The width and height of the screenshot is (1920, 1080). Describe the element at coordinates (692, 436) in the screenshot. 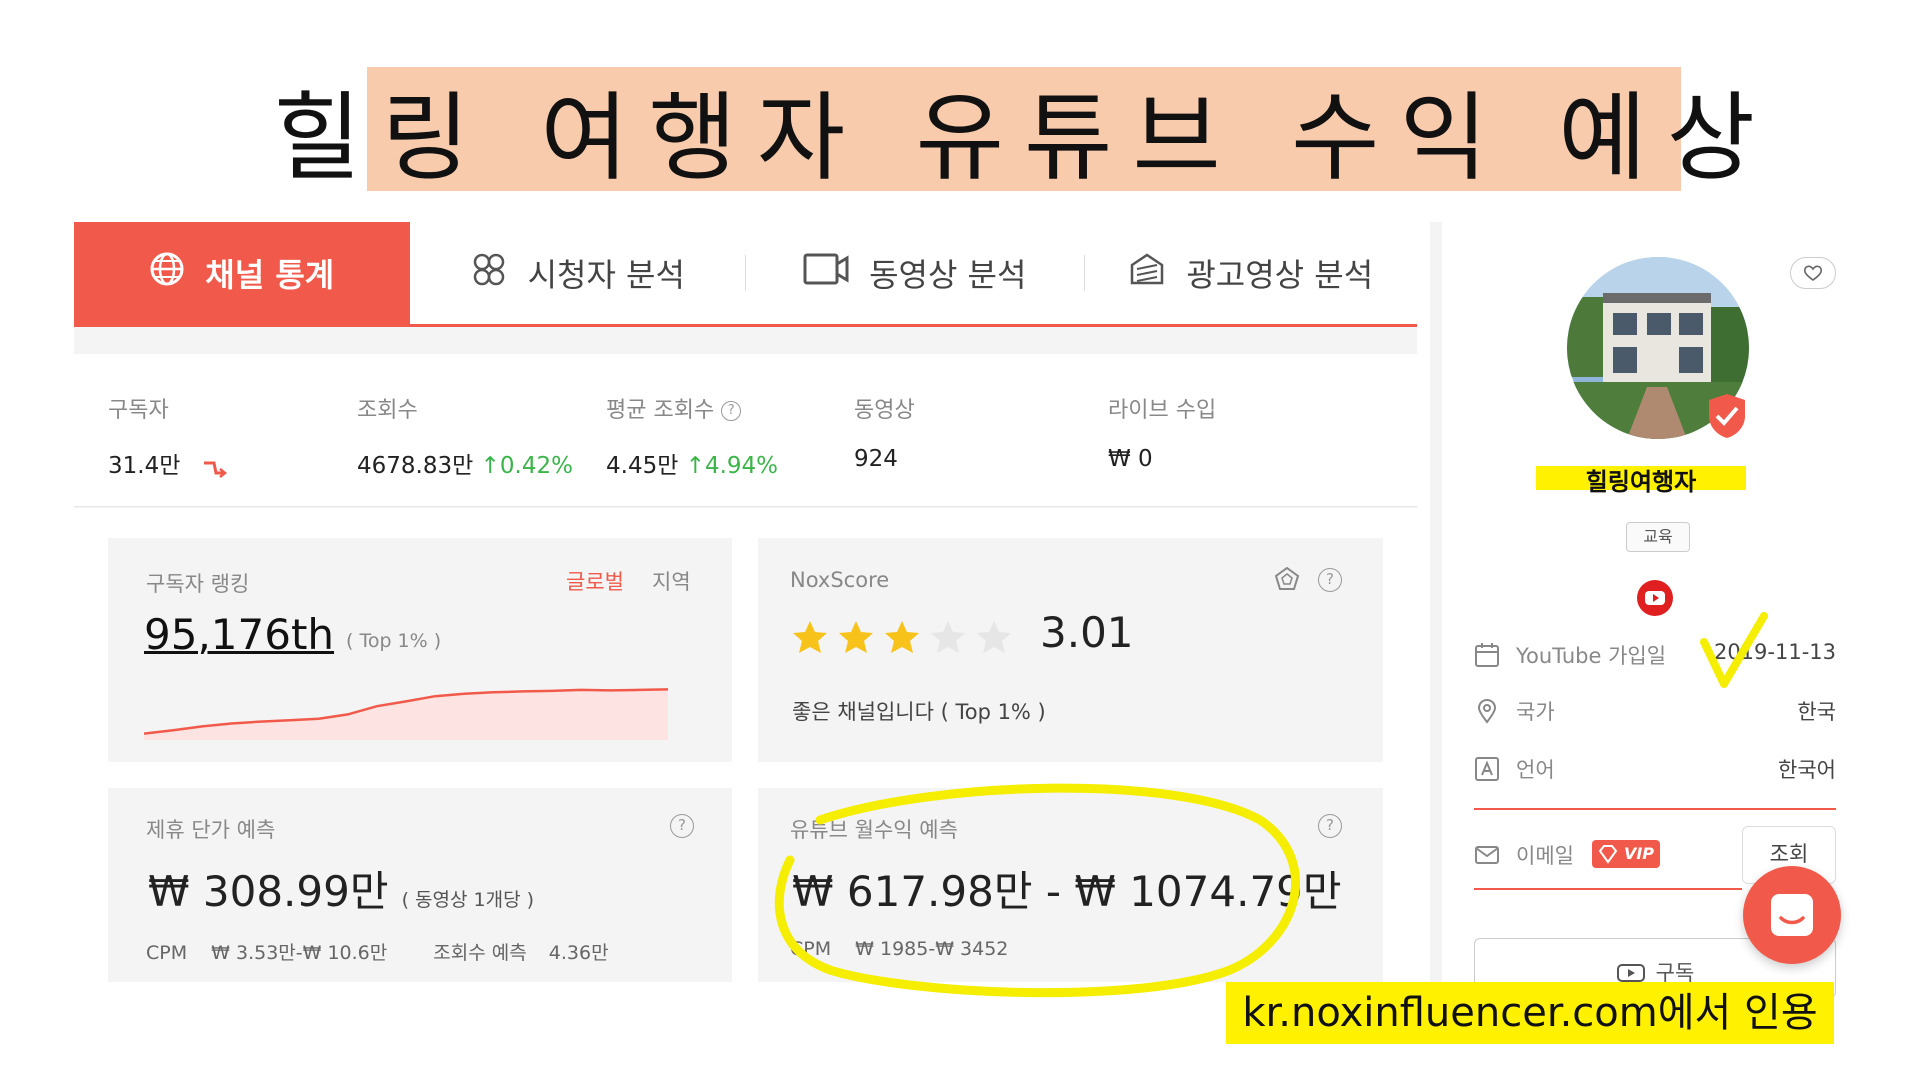

I see `stat-avg-views: 평균 조회수 ? 4.45만 ↑4.94%` at that location.